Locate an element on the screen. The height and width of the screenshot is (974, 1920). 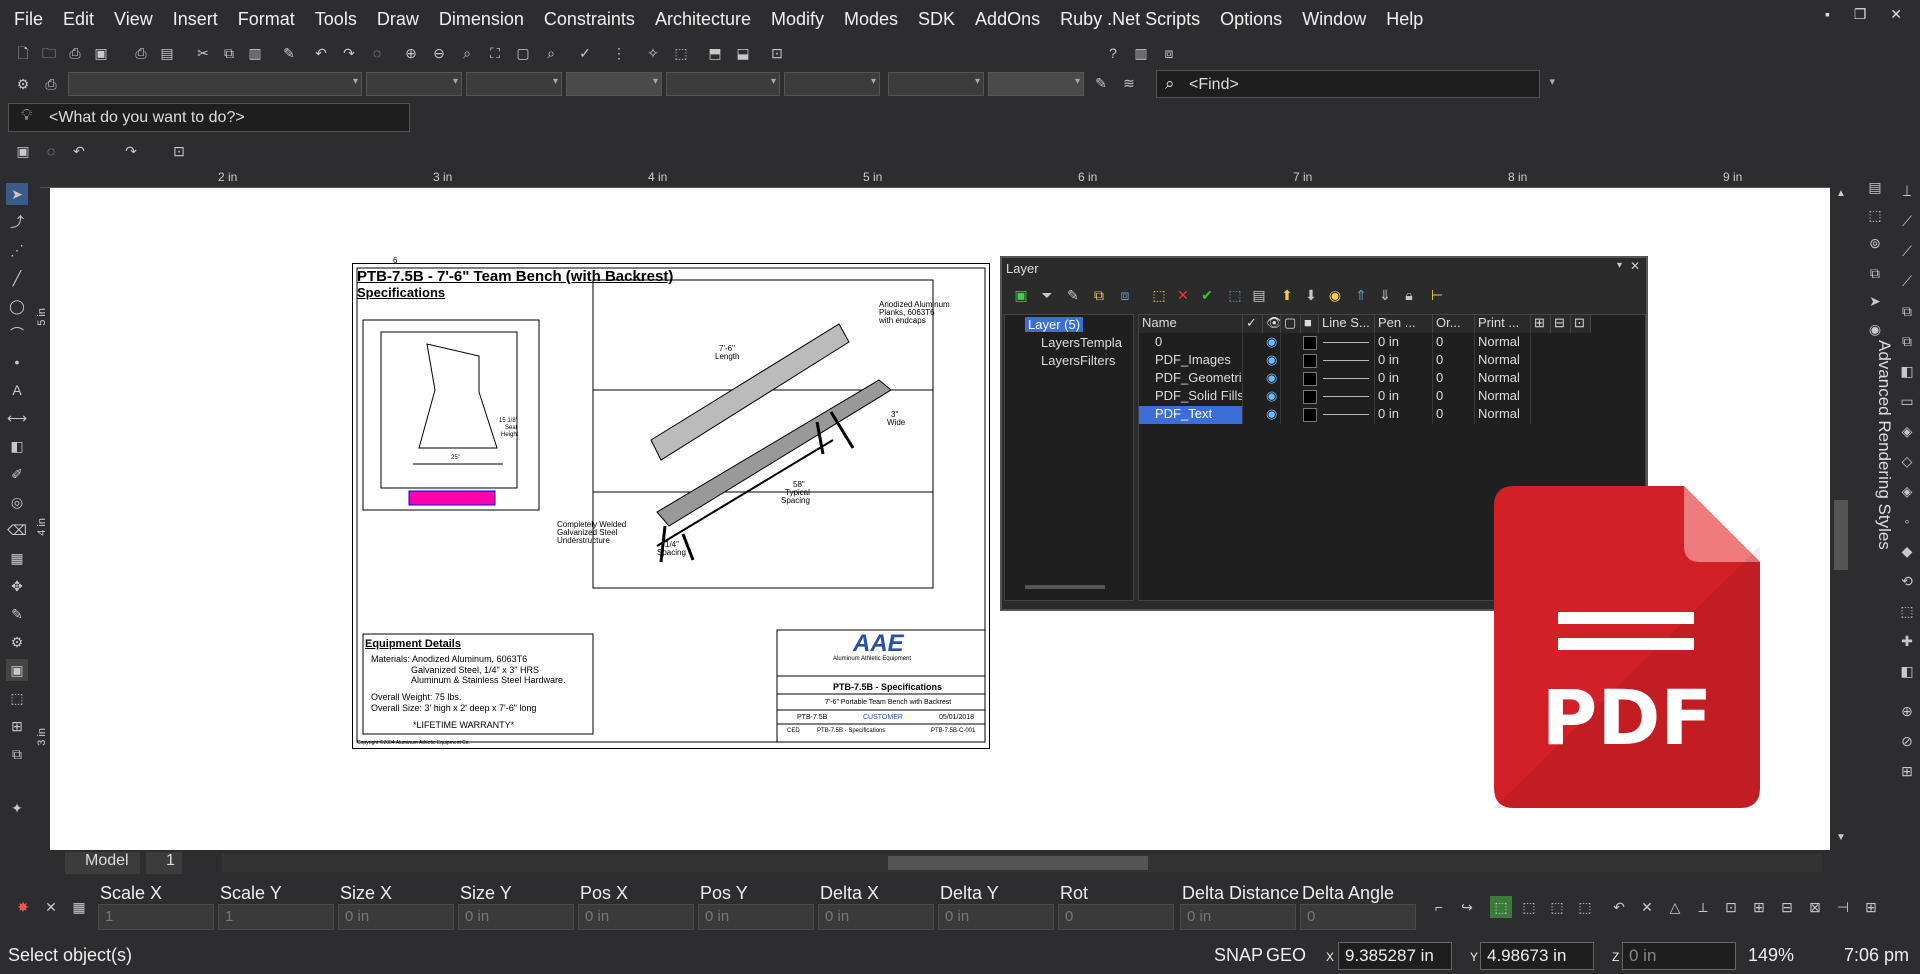
panel-icon: ⊚ is located at coordinates (1875, 243).